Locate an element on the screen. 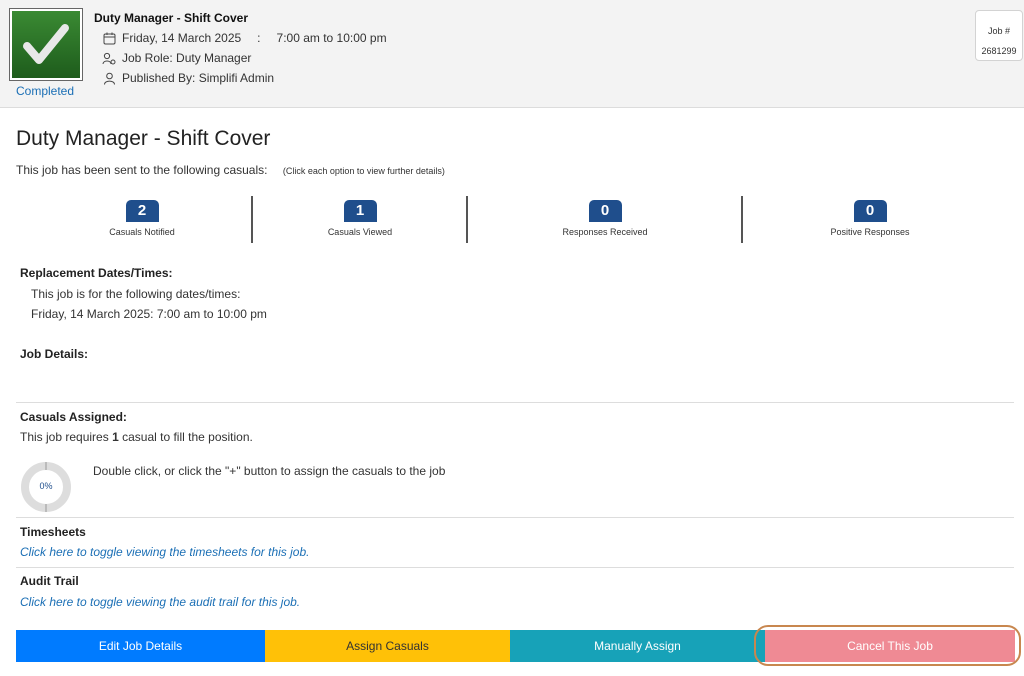 Image resolution: width=1024 pixels, height=676 pixels. job-details-label: Job Details: is located at coordinates (54, 354).